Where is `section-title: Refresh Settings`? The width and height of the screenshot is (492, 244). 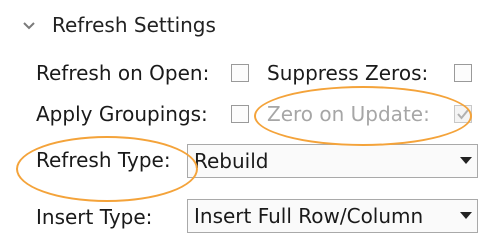
section-title: Refresh Settings is located at coordinates (134, 25).